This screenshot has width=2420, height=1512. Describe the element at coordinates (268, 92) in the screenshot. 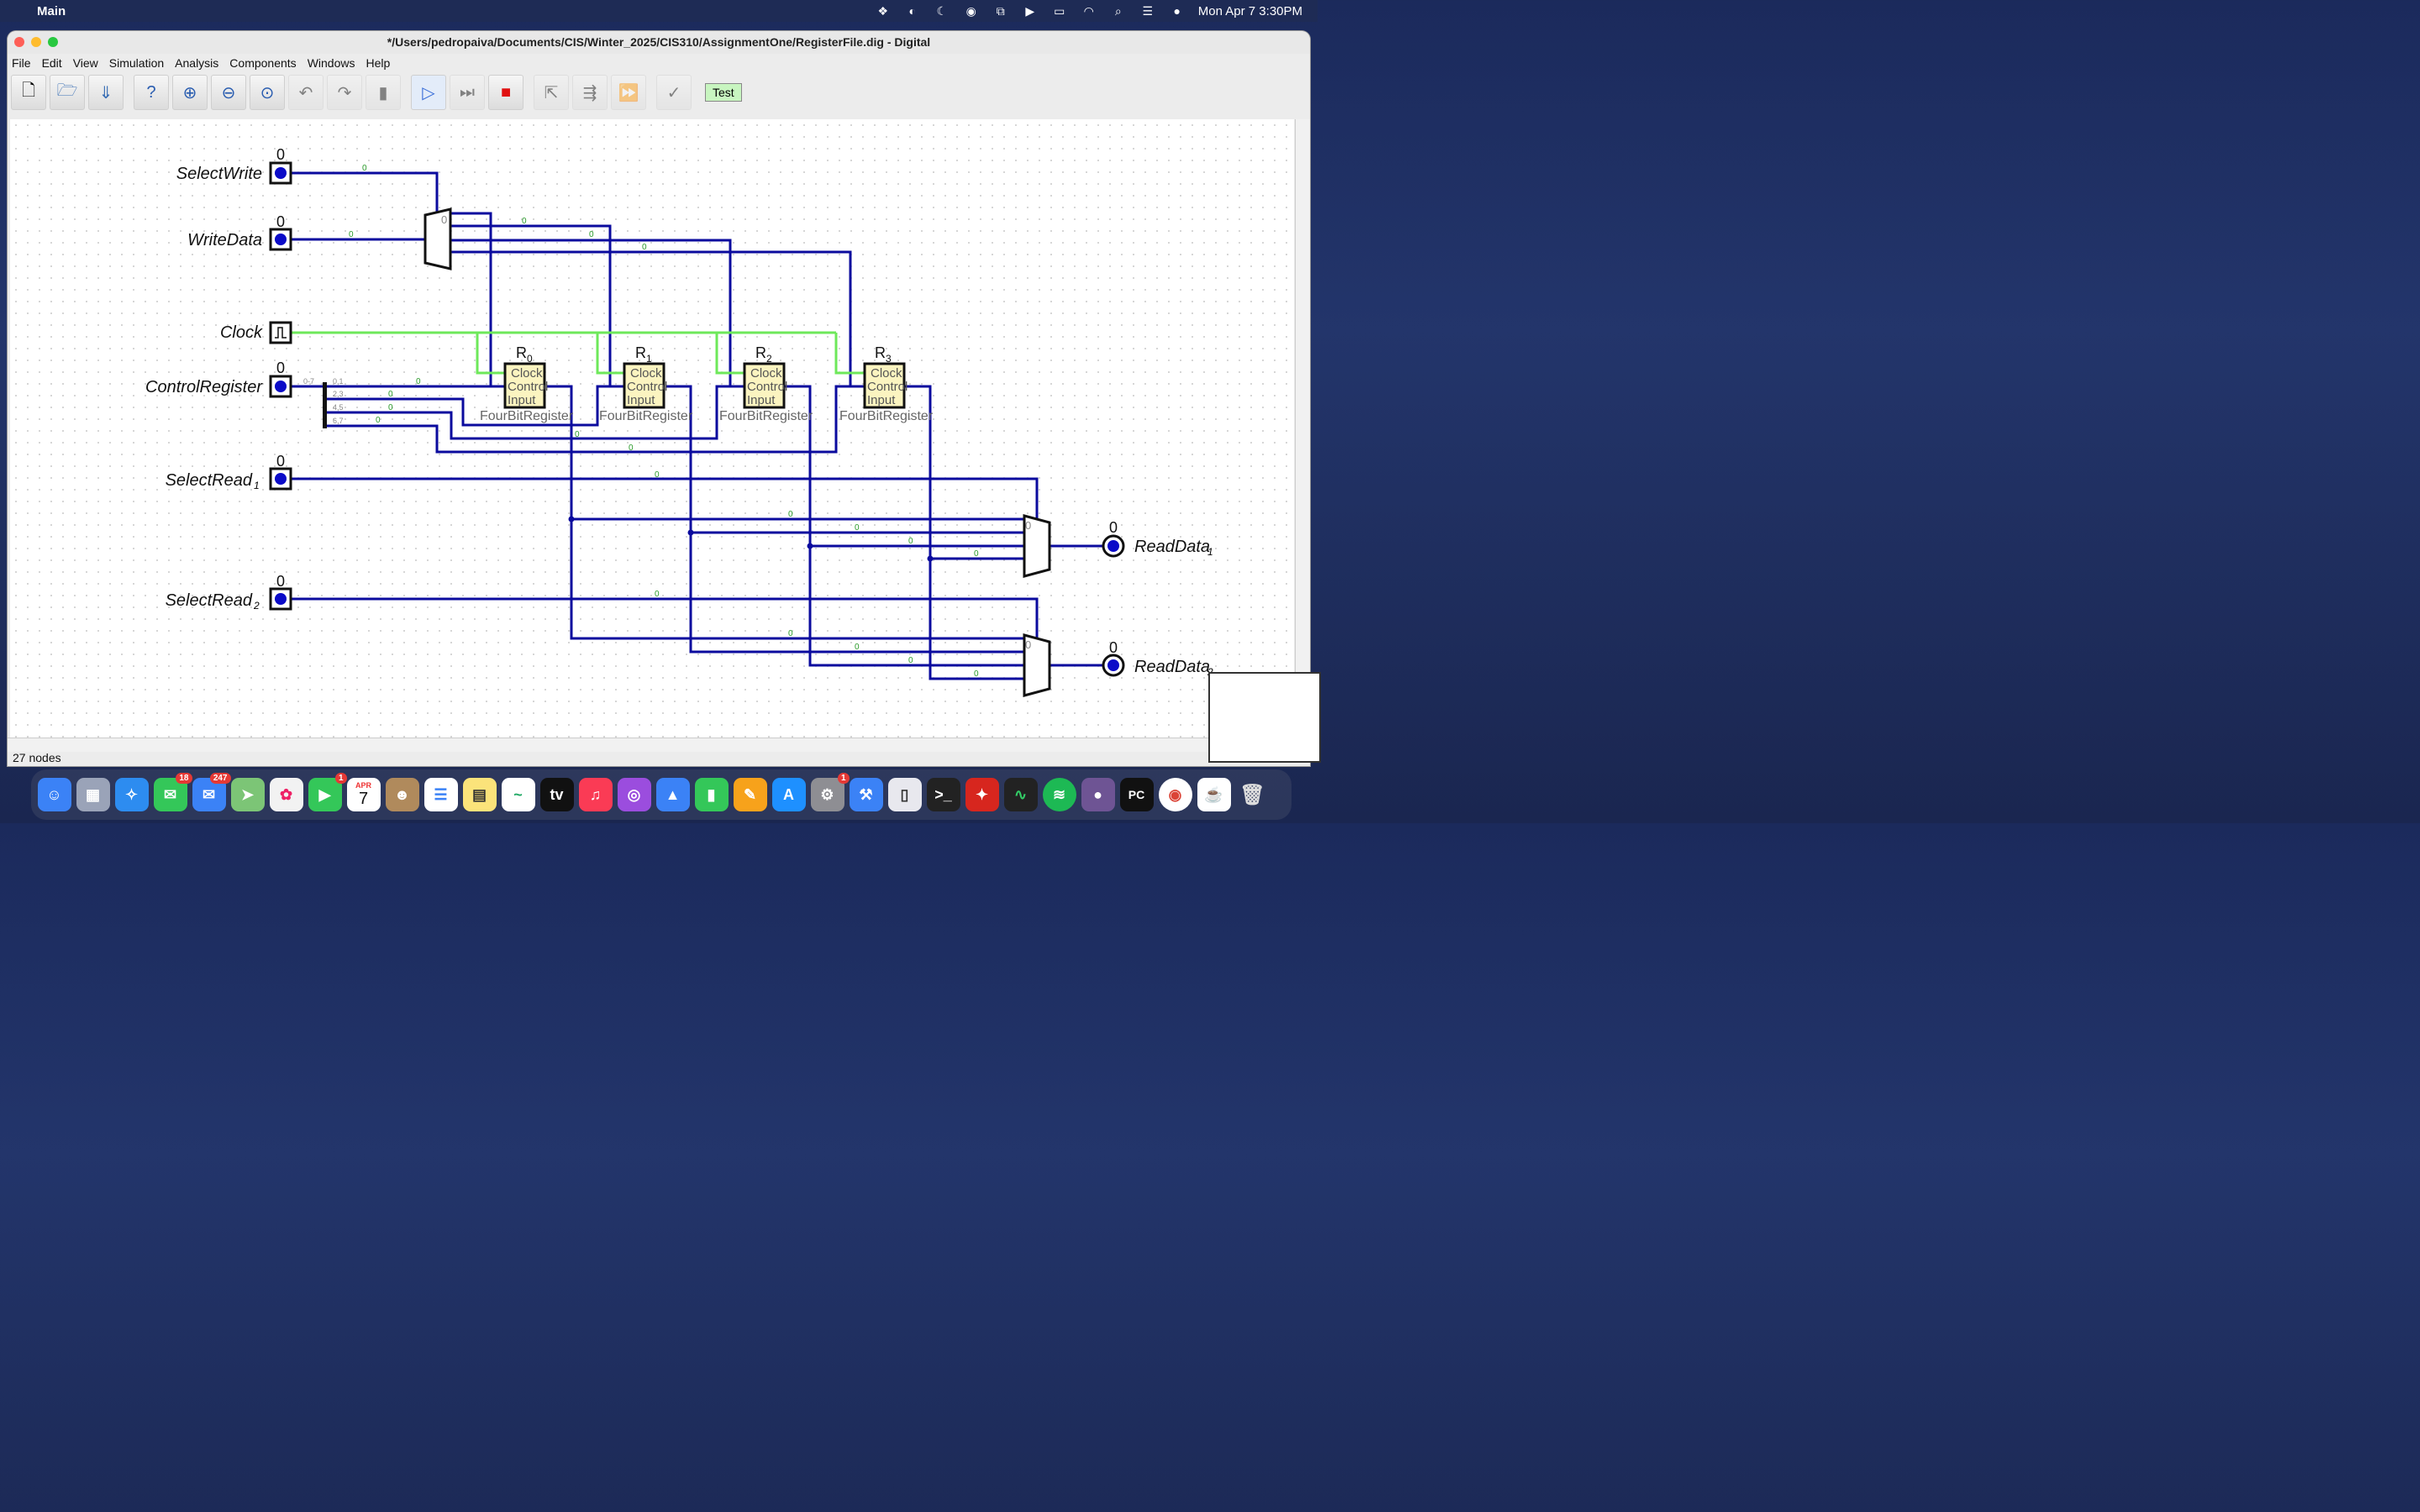

I see `zoom-fit-icon: ⊙` at that location.